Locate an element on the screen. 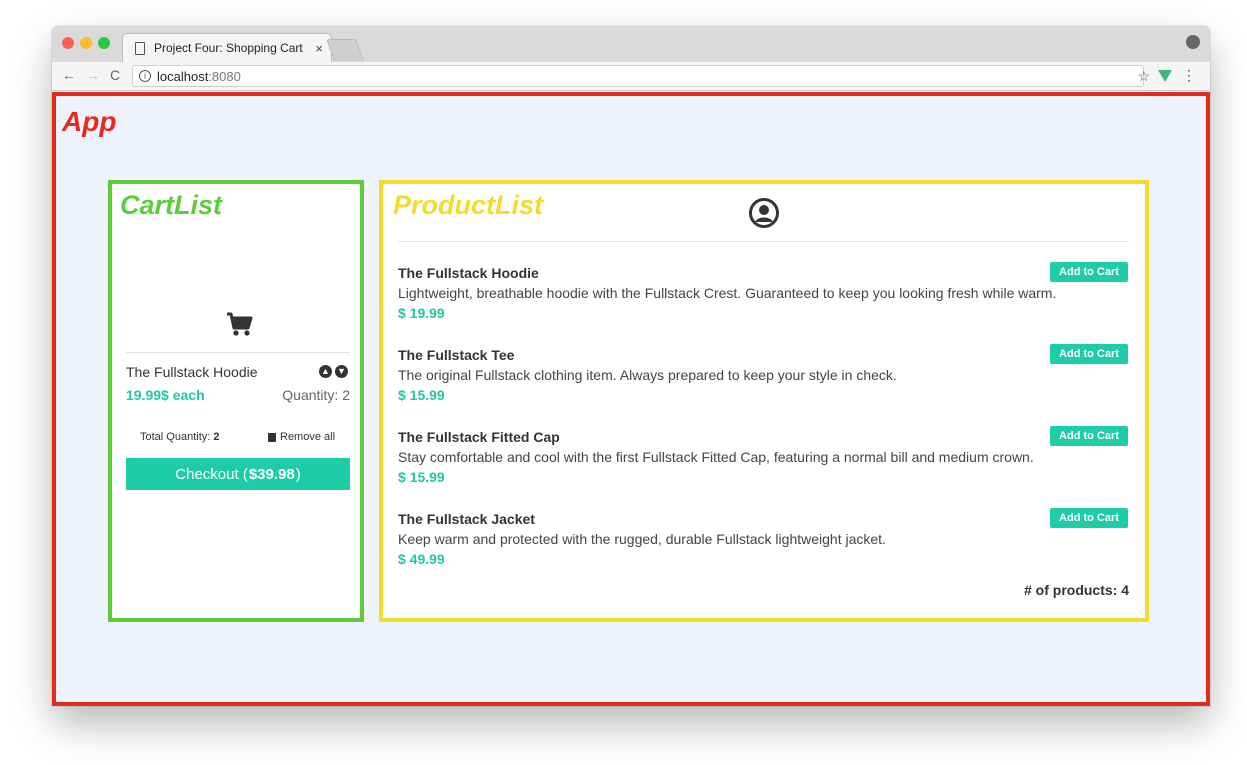  browser-menu-icon: ⋮ is located at coordinates (1189, 75).